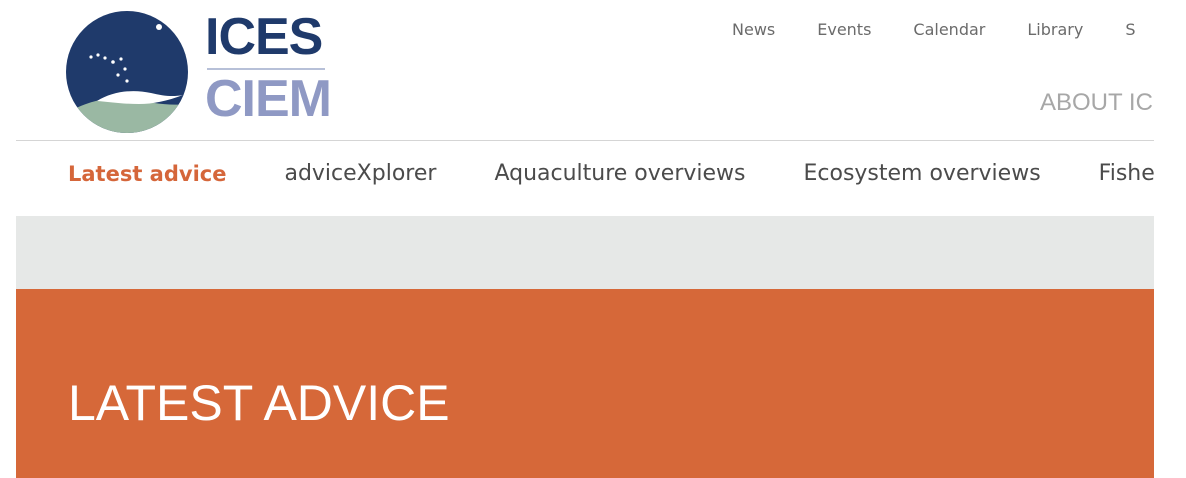 Image resolution: width=1186 pixels, height=478 pixels. Describe the element at coordinates (844, 30) in the screenshot. I see `top-nav-events: Events` at that location.